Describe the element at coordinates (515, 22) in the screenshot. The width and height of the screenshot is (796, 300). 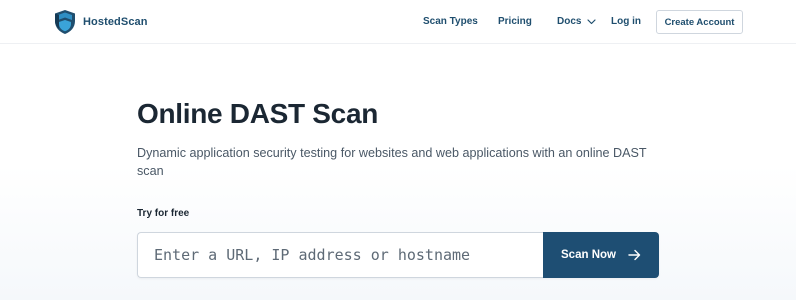
I see `nav-pricing: Pricing` at that location.